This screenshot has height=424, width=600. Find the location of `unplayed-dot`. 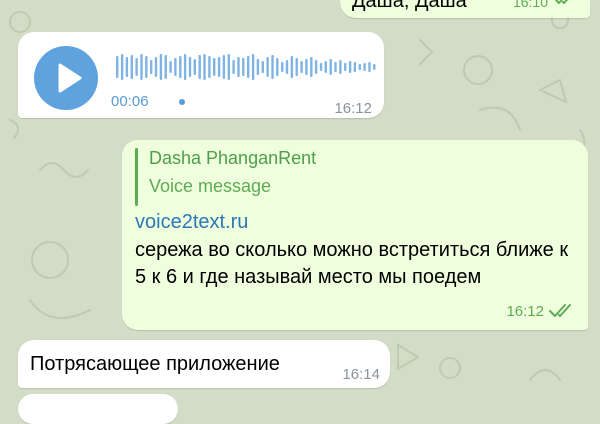

unplayed-dot is located at coordinates (182, 102).